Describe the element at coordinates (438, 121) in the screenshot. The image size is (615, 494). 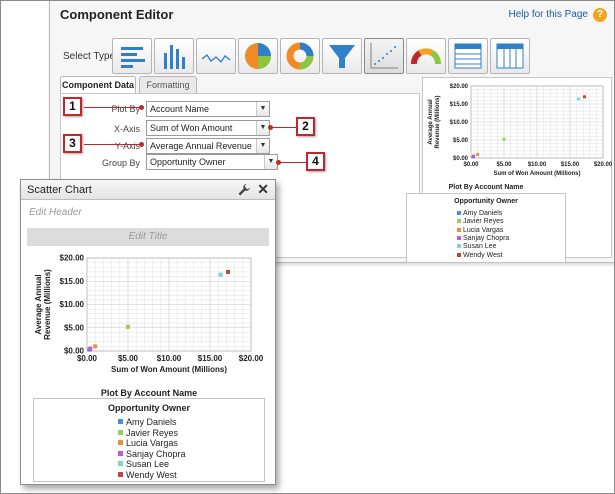
I see `y-axis-title-line2: Revenue (Millions)` at that location.